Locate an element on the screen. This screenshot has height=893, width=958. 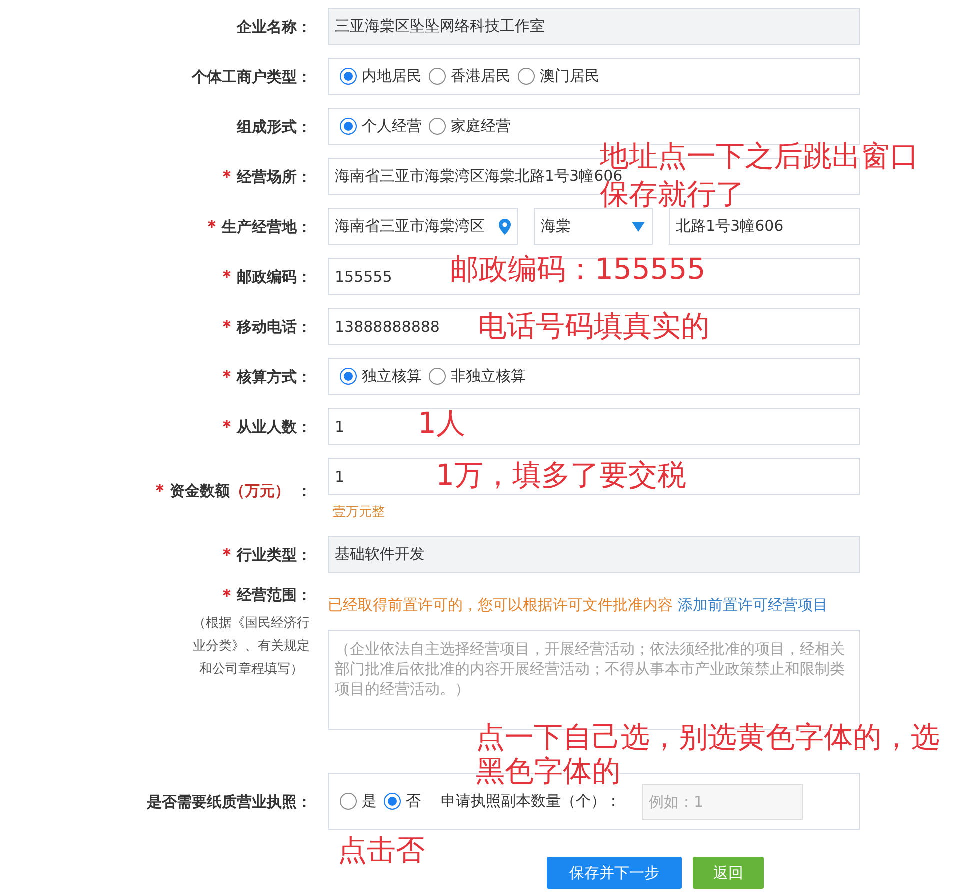
readonly-input-field: 三亚海棠区坠坠网络科技工作室 is located at coordinates (594, 26).